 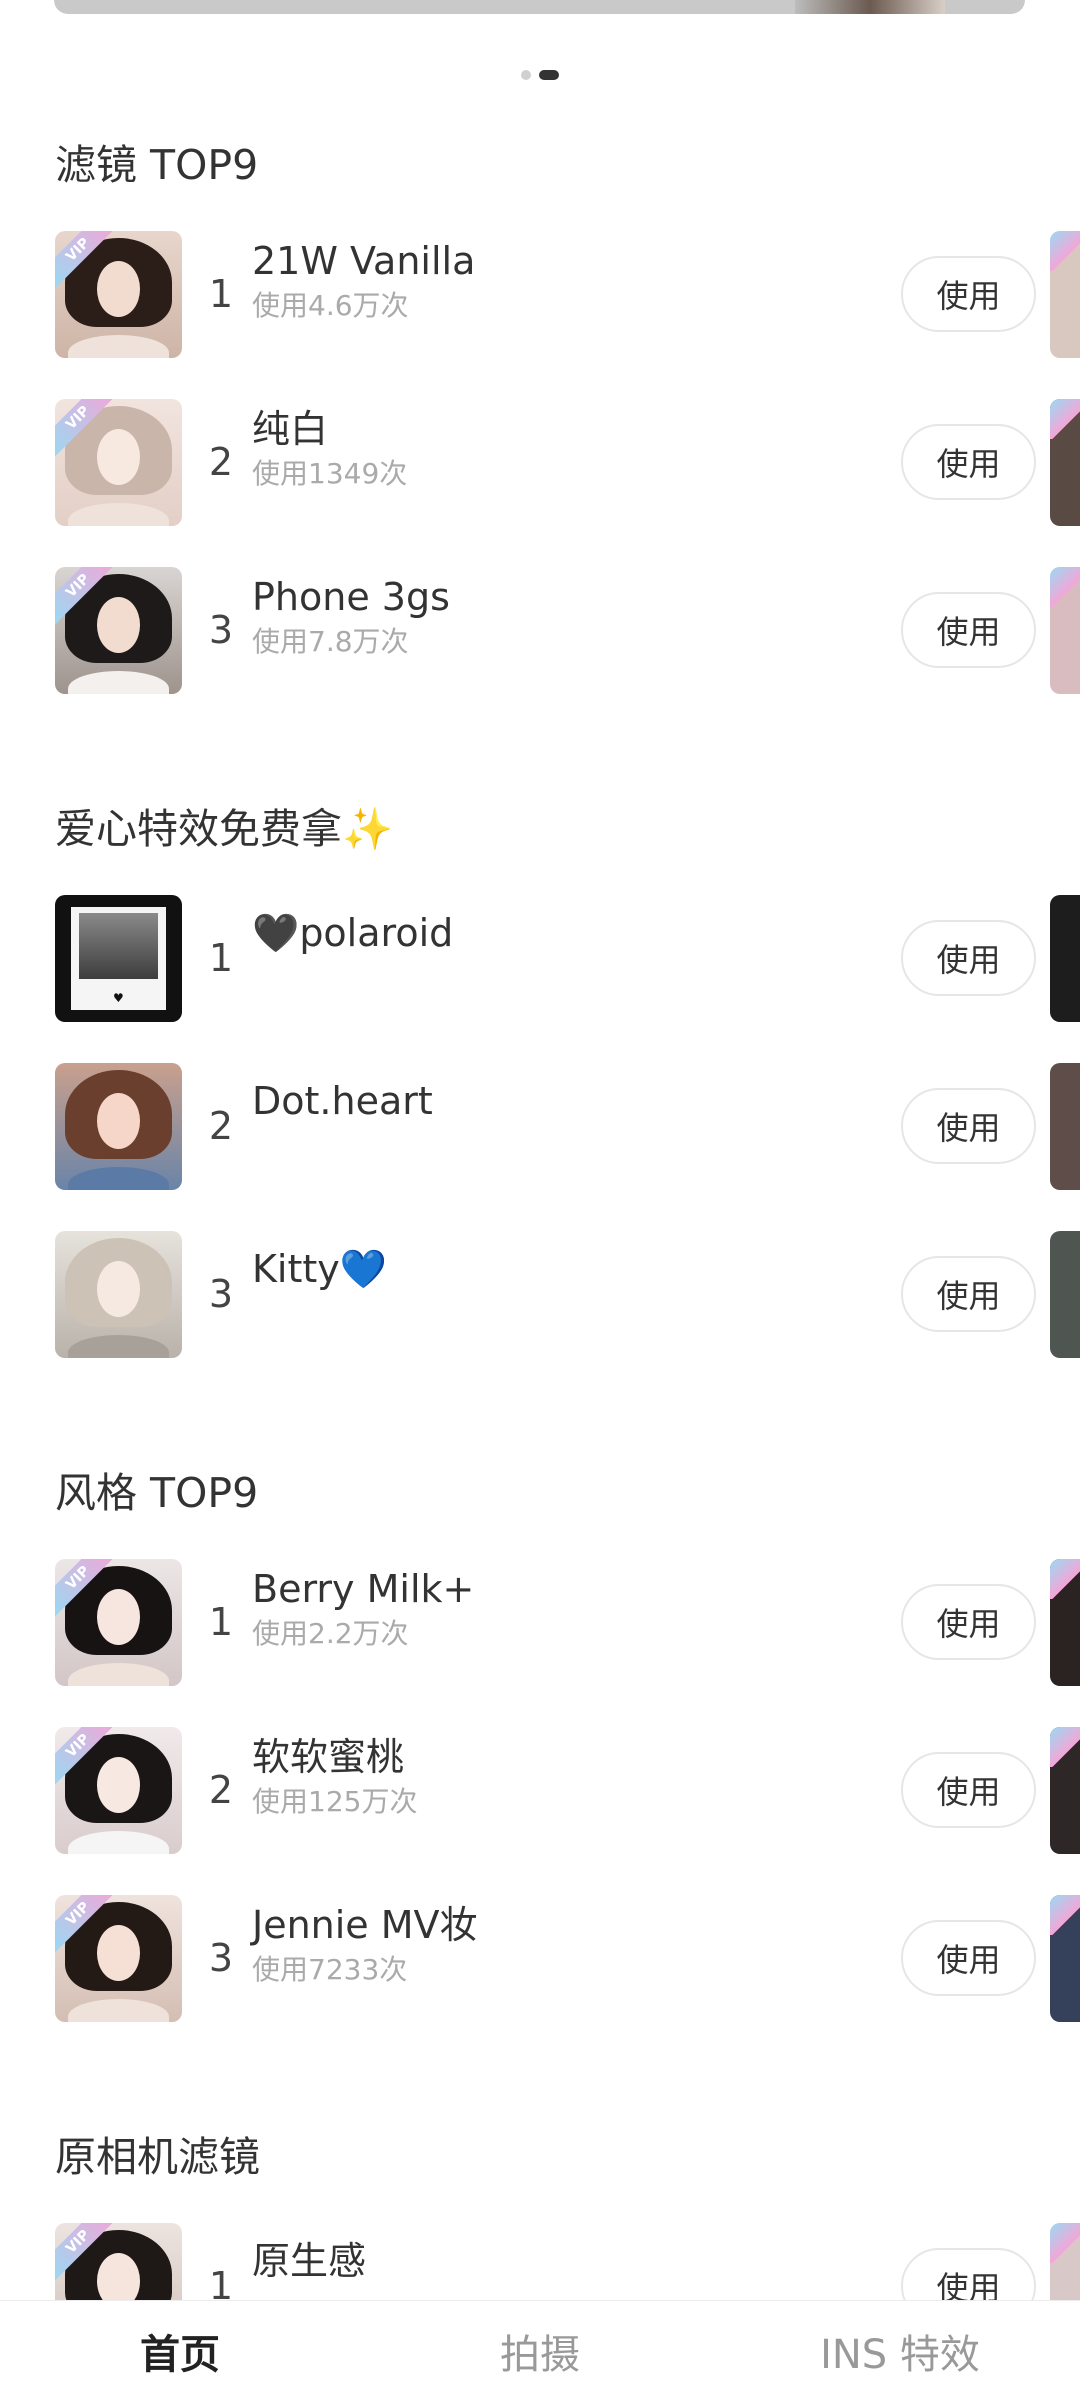 What do you see at coordinates (368, 829) in the screenshot?
I see `sparkles-icon: ✨` at bounding box center [368, 829].